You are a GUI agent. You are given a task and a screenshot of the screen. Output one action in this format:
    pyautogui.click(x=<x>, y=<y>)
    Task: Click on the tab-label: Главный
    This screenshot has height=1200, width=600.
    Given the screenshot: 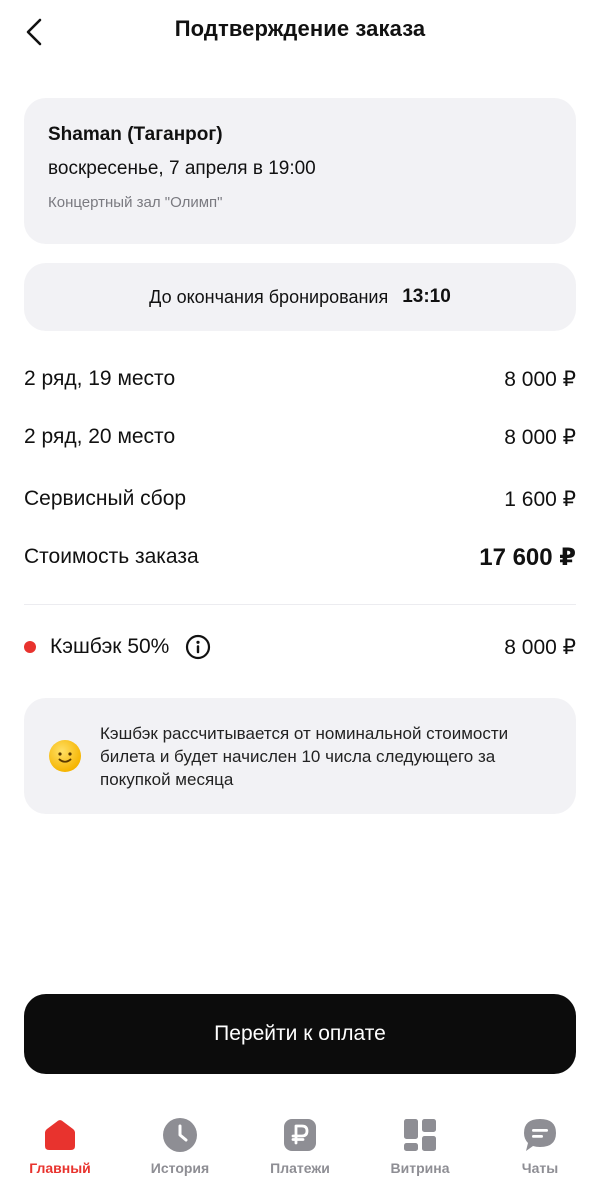 What is the action you would take?
    pyautogui.click(x=60, y=1168)
    